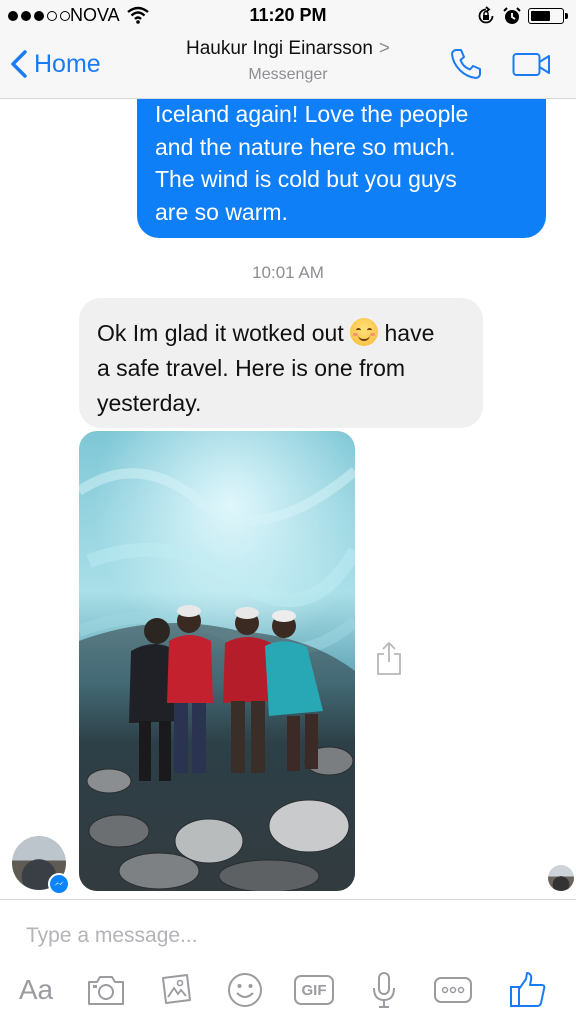  I want to click on back-button: Home, so click(55, 64).